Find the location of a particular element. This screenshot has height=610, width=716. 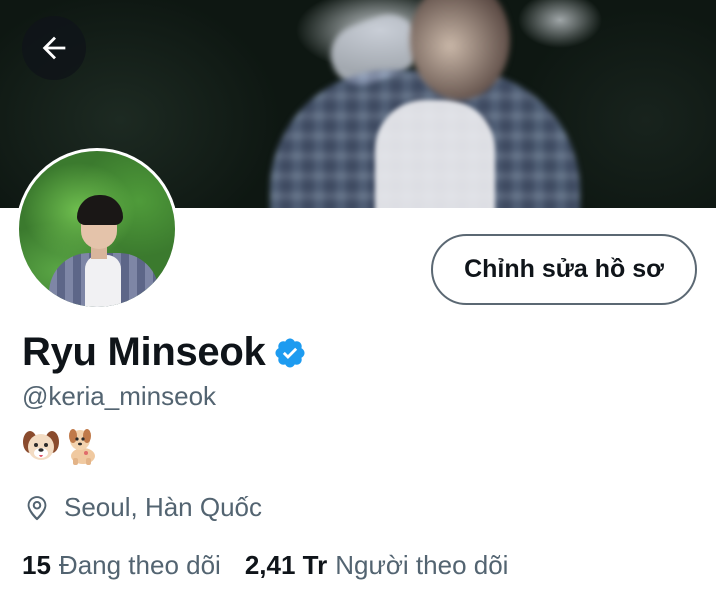

followers-count: 2,41 Tr is located at coordinates (286, 565).